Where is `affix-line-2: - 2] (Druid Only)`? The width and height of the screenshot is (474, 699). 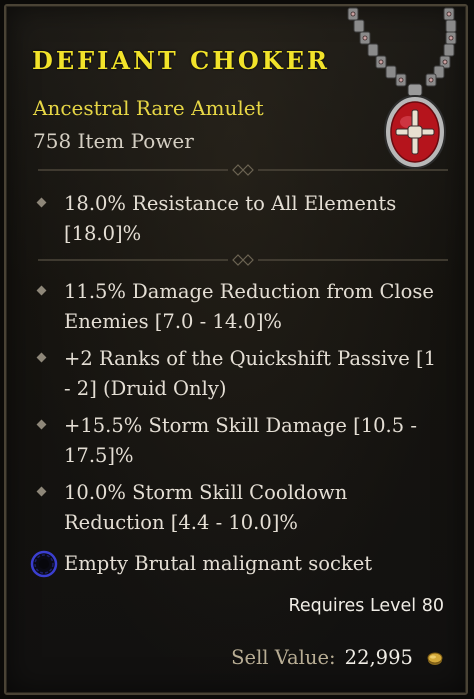 affix-line-2: - 2] (Druid Only) is located at coordinates (145, 388).